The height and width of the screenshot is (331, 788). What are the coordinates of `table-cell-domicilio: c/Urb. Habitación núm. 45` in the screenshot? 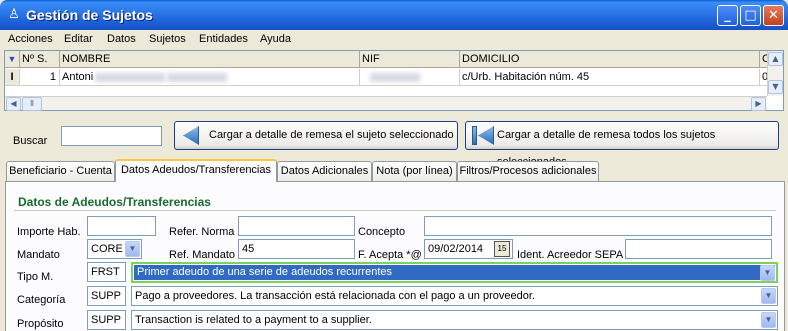 It's located at (610, 77).